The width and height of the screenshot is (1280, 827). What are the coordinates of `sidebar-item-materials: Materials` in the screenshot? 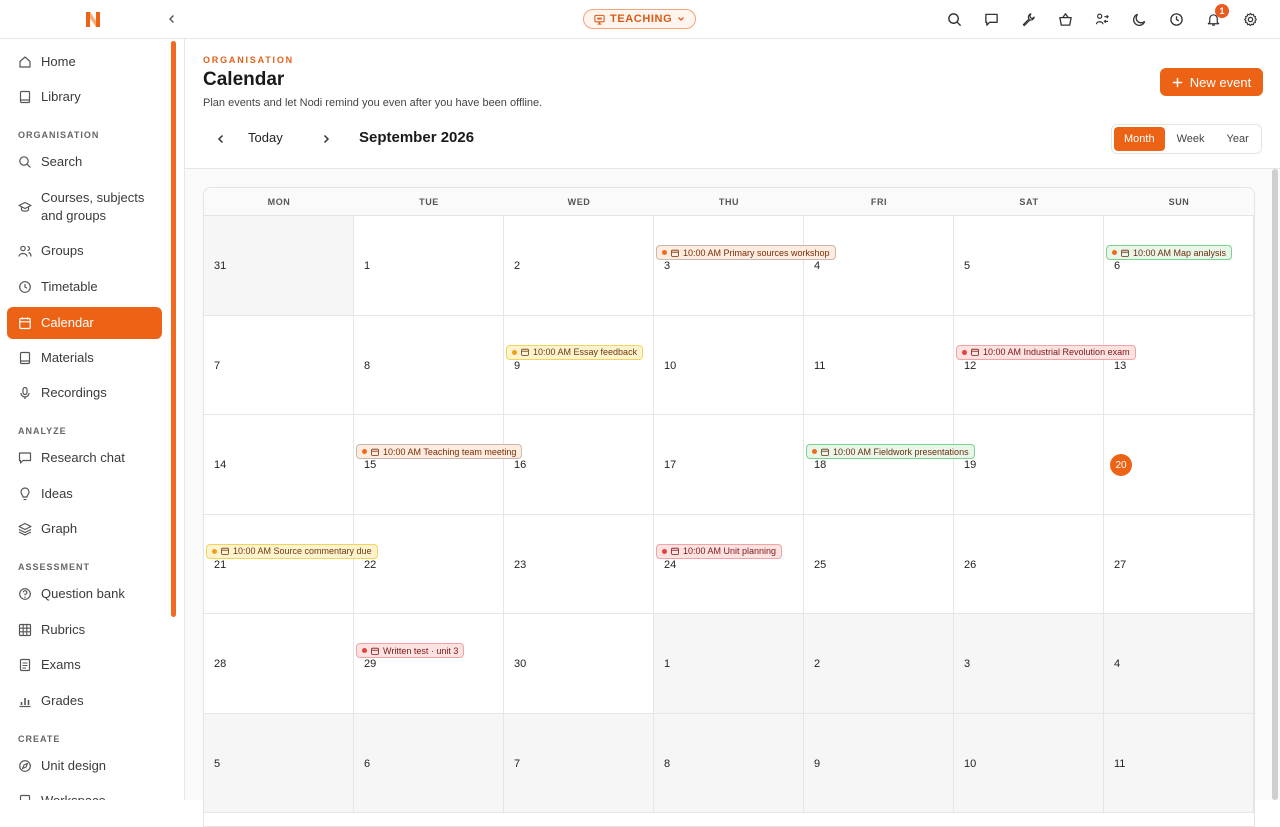 It's located at (84, 358).